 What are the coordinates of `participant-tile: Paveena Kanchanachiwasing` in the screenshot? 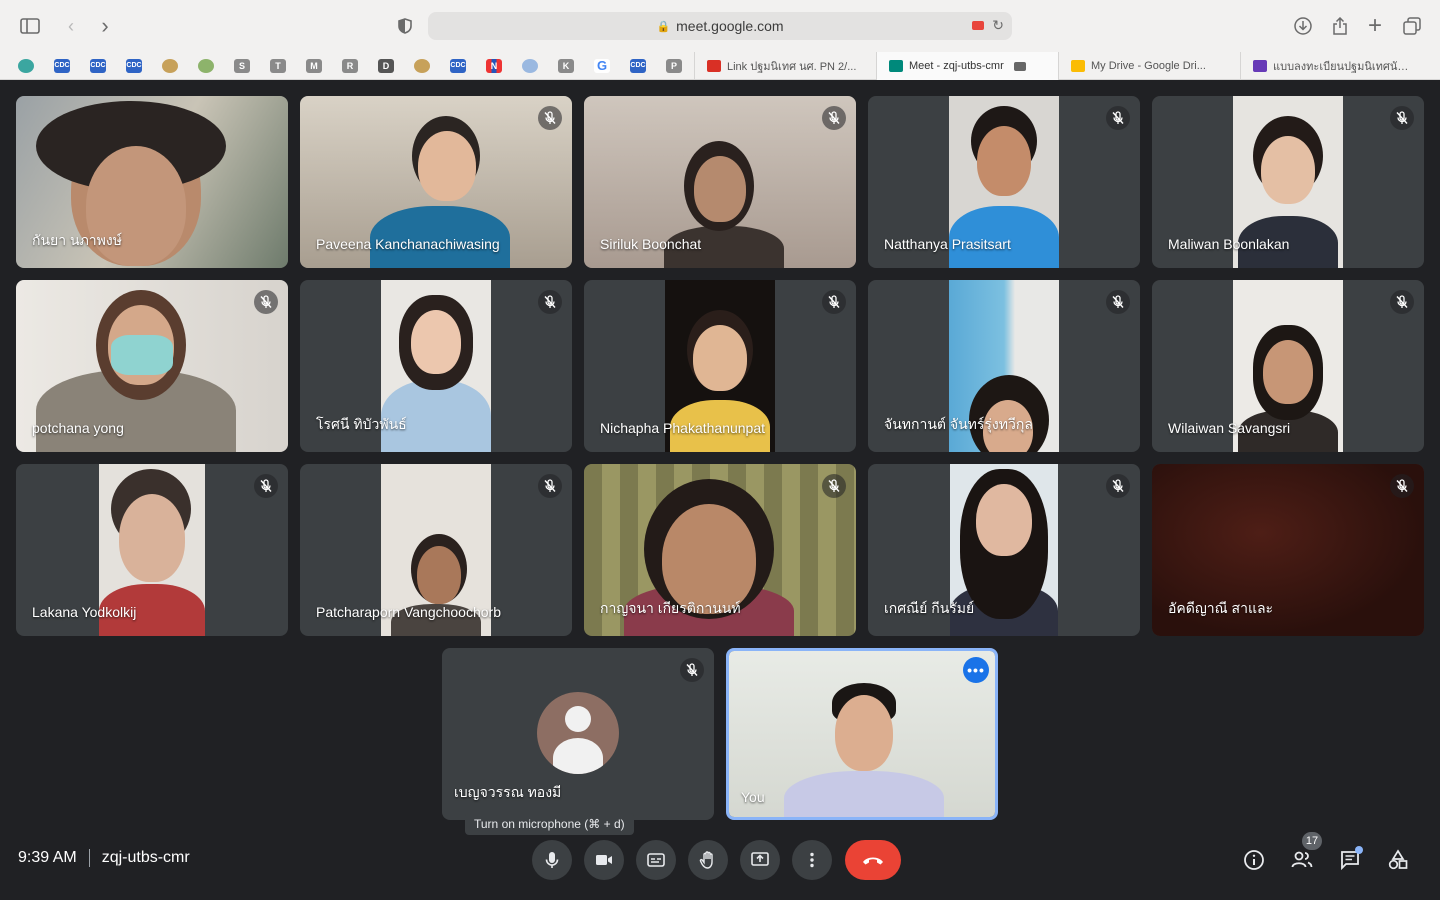 It's located at (436, 182).